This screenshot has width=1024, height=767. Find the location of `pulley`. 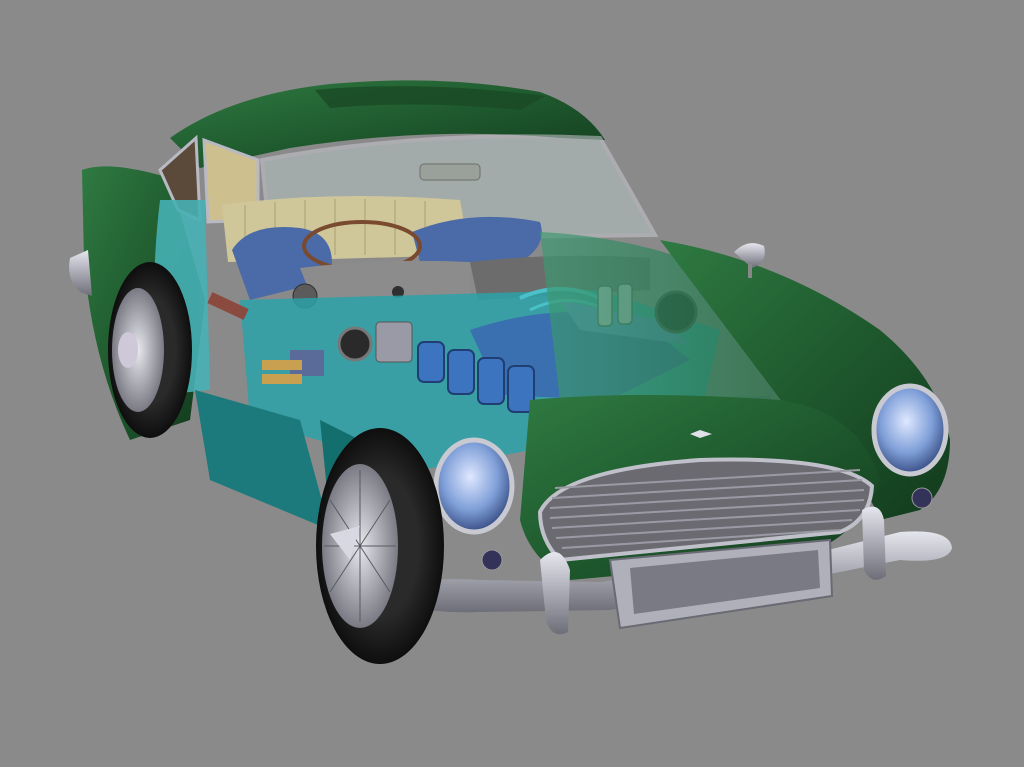

pulley is located at coordinates (355, 344).